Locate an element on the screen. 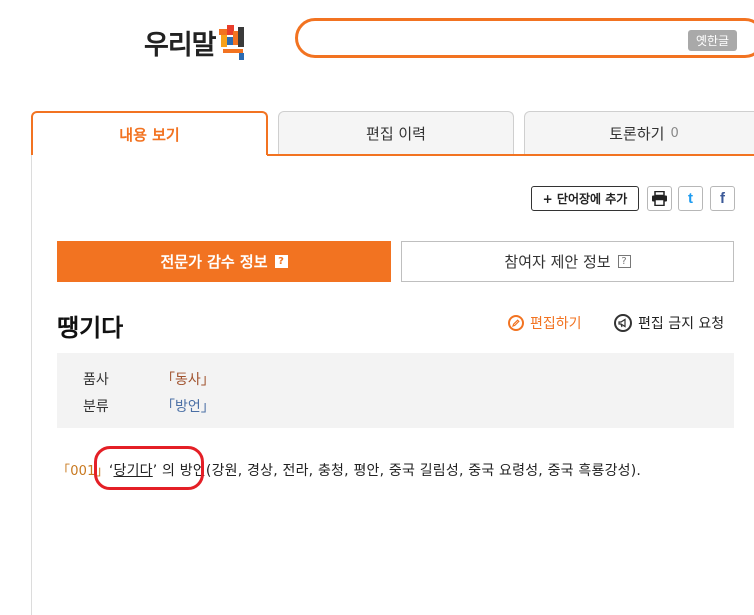  print-button is located at coordinates (659, 198).